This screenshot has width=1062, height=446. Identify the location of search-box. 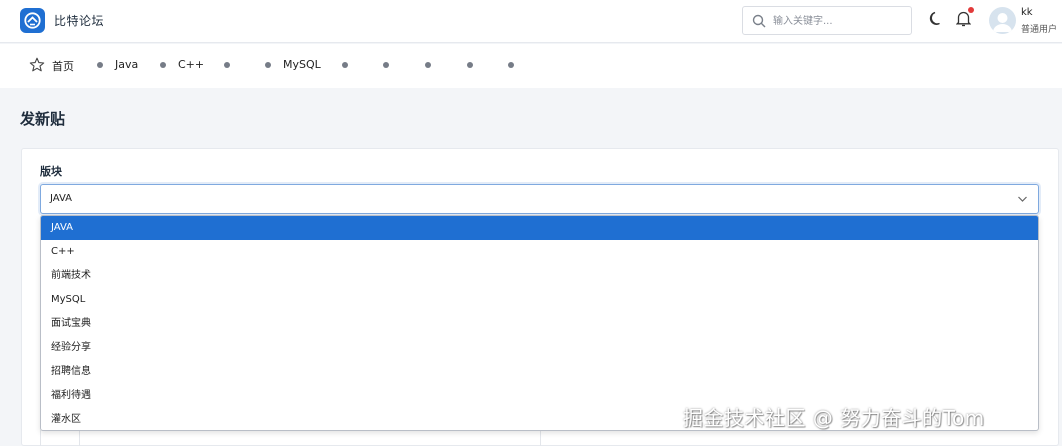
(827, 20).